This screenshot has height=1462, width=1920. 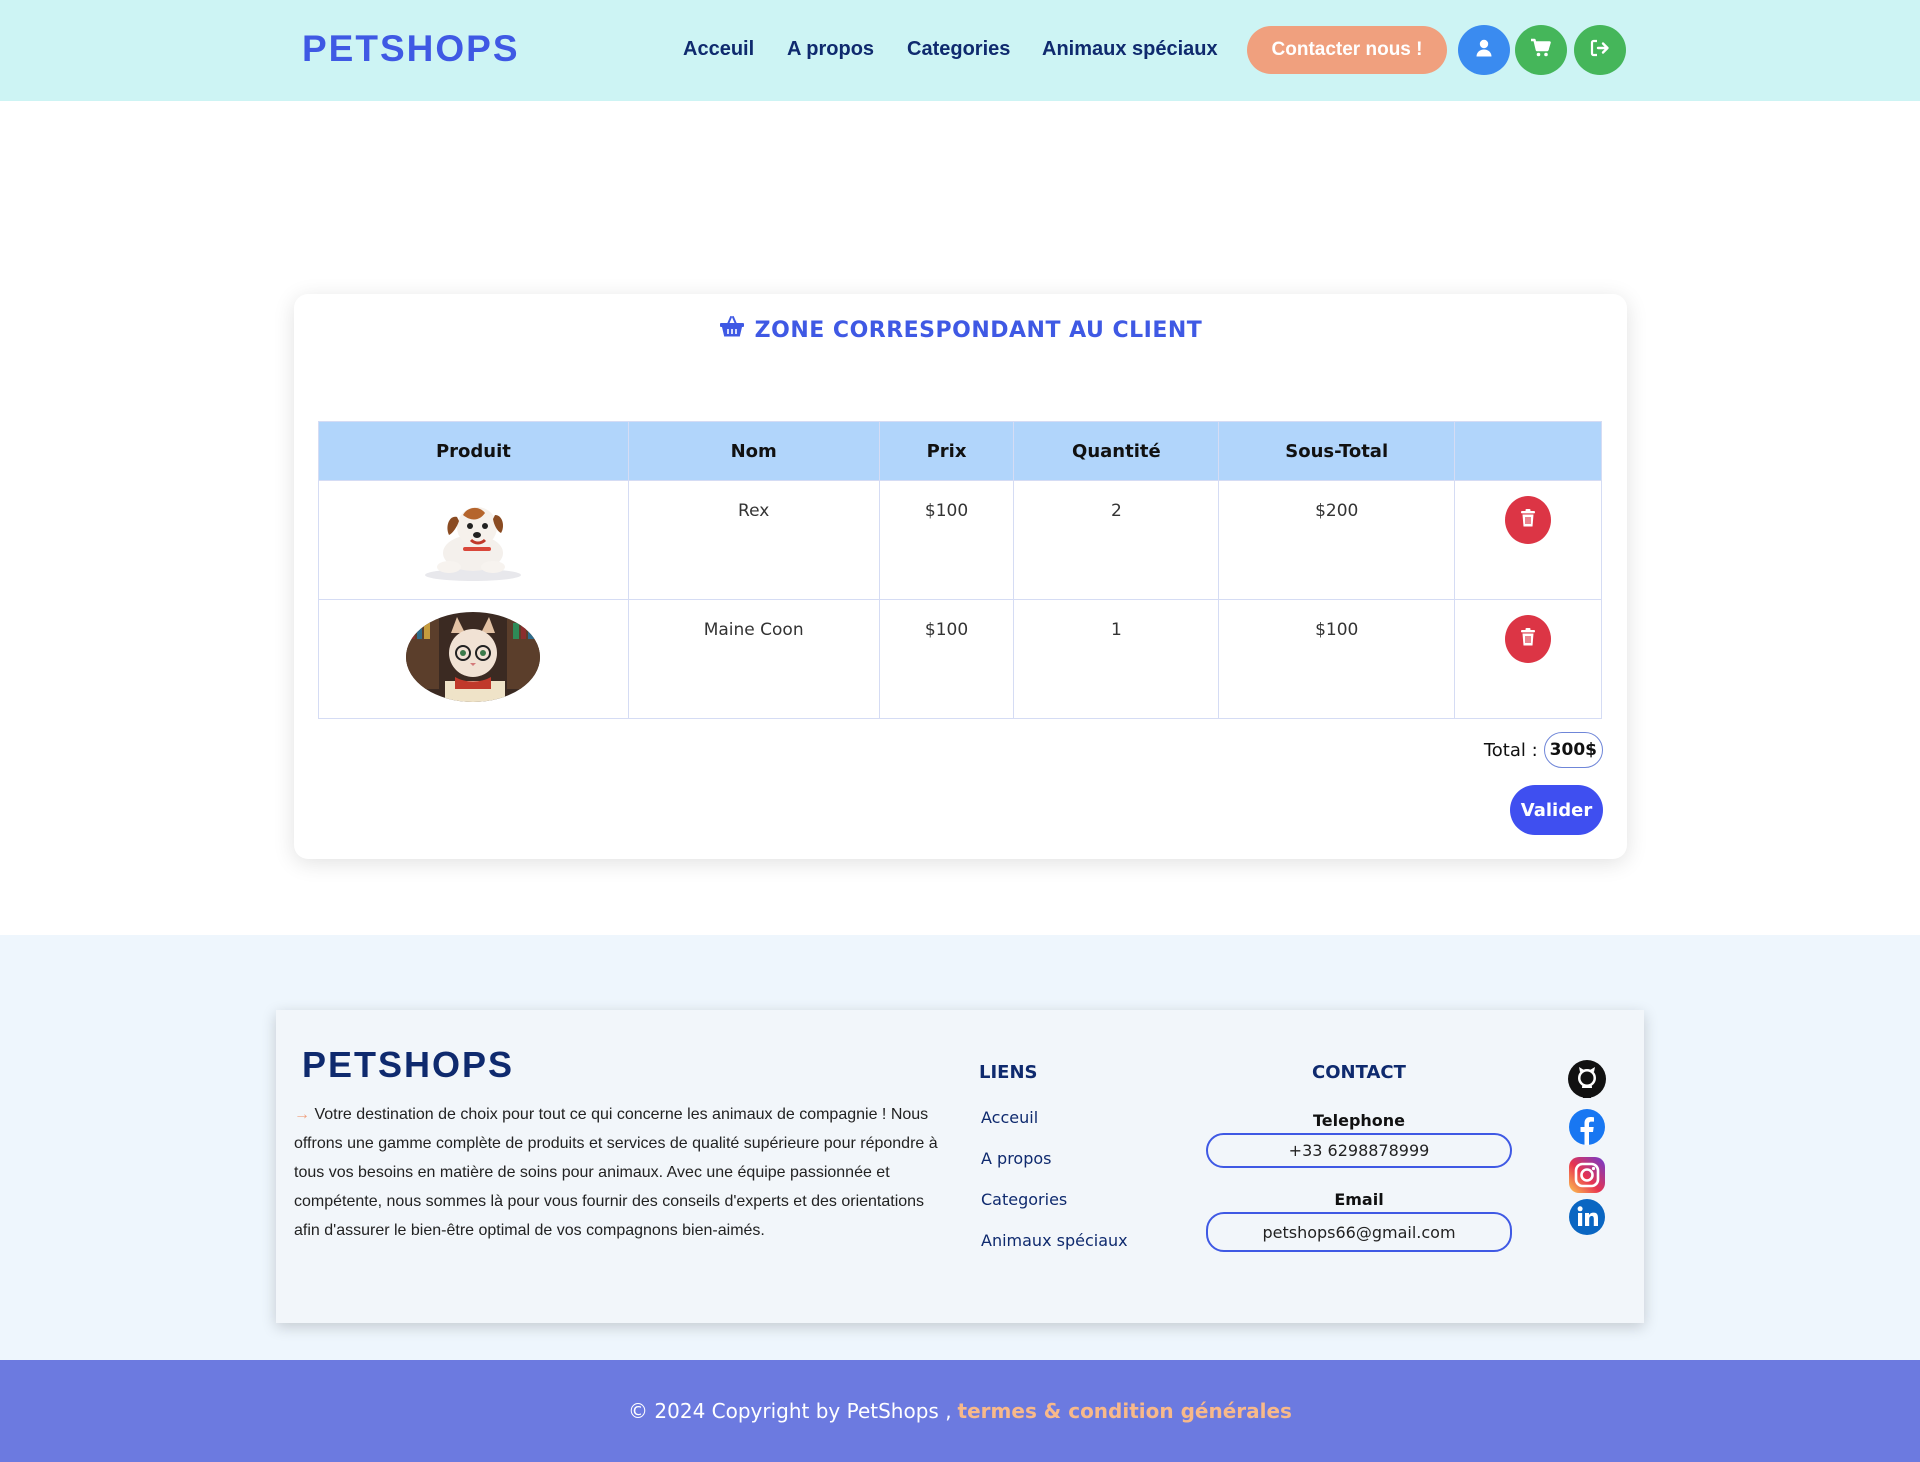 I want to click on facebook-link, so click(x=1587, y=1129).